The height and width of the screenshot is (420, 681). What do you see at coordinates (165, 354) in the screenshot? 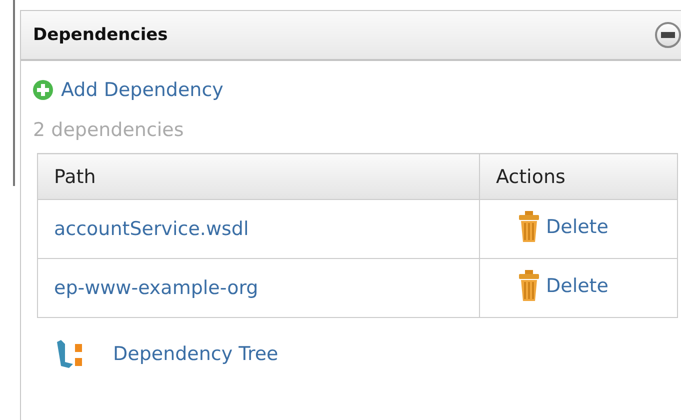
I see `dependency-tree-link: Dependency Tree` at bounding box center [165, 354].